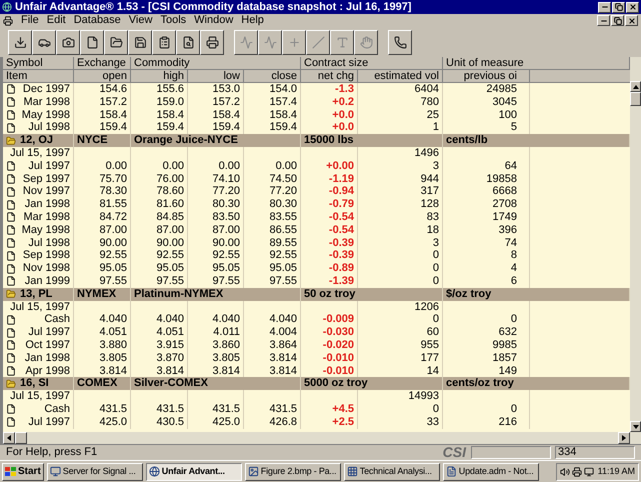 This screenshot has height=482, width=641. Describe the element at coordinates (486, 255) in the screenshot. I see `table-cell: 8` at that location.